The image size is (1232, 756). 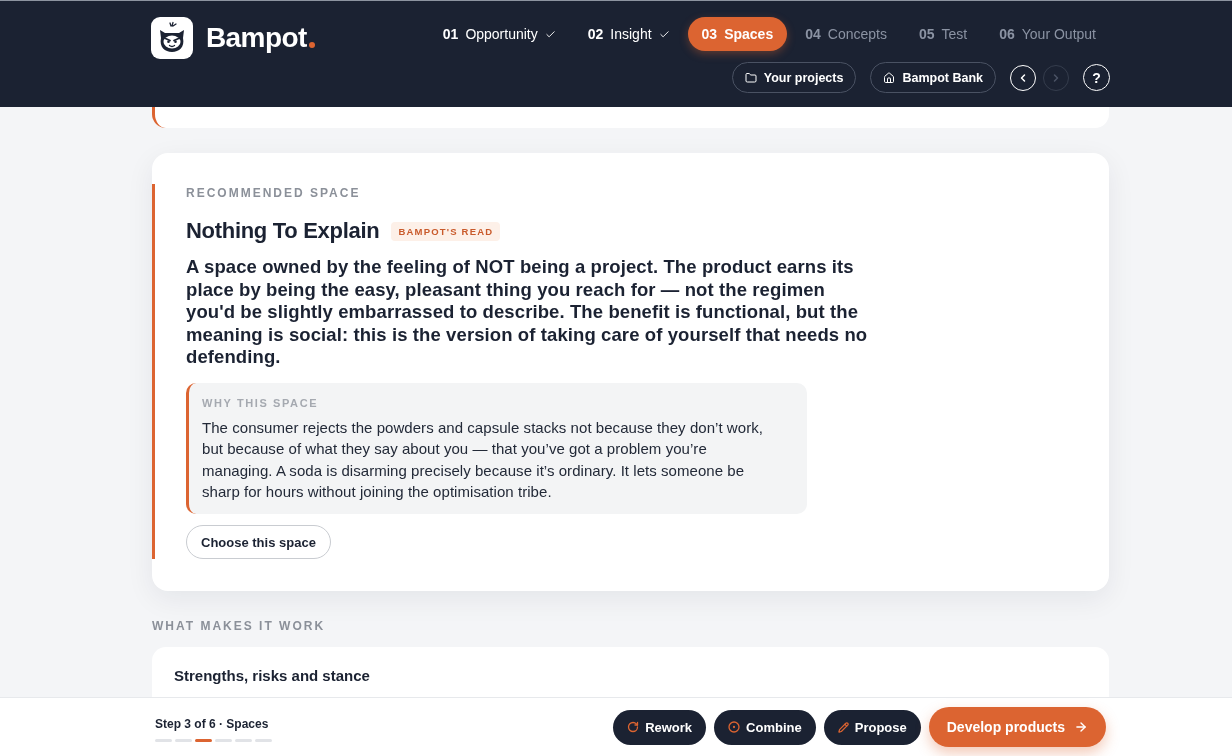 What do you see at coordinates (283, 231) in the screenshot?
I see `space-title: Nothing To Explain` at bounding box center [283, 231].